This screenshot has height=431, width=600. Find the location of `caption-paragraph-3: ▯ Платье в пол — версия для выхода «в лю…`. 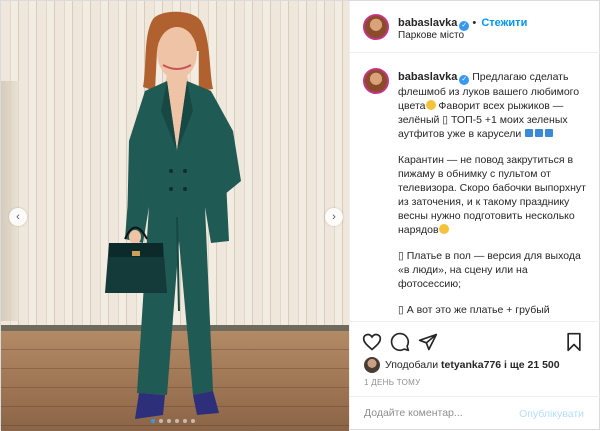

caption-paragraph-3: ▯ Платье в пол — версия для выхода «в лю… is located at coordinates (489, 270).